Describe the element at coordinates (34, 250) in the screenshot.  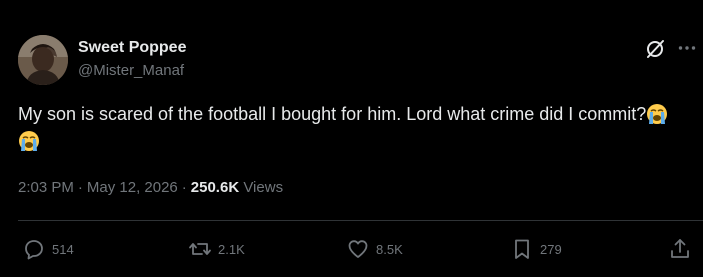
I see `reply-icon` at that location.